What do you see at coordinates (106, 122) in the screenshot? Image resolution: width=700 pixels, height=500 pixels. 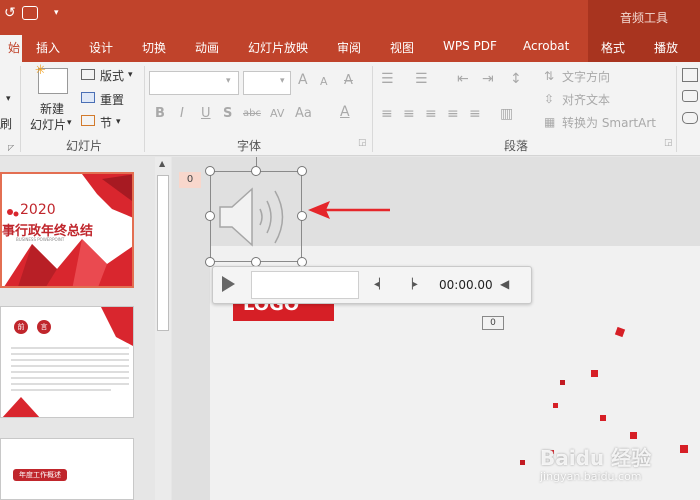 I see `section-button: 节` at bounding box center [106, 122].